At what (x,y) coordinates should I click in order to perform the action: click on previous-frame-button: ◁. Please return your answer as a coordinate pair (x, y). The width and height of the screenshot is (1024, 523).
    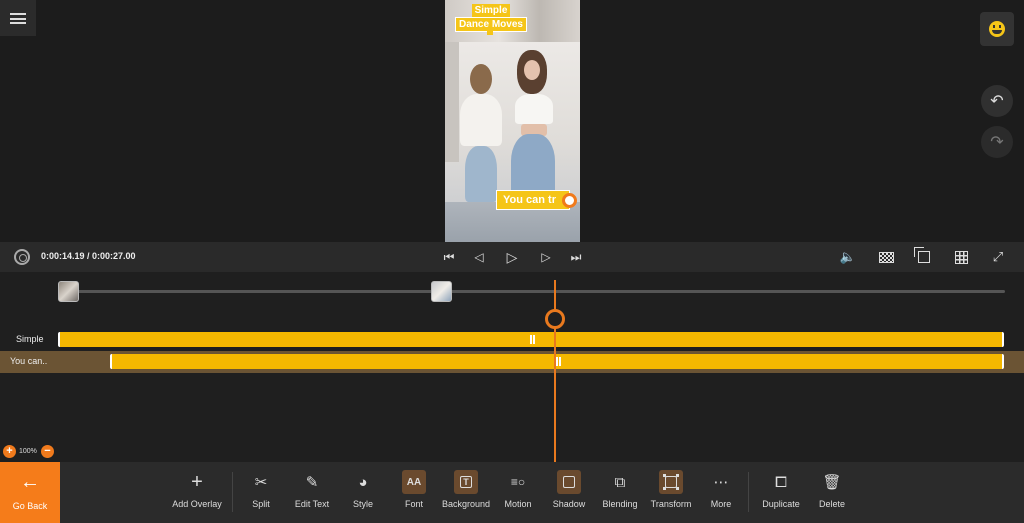
    Looking at the image, I should click on (479, 257).